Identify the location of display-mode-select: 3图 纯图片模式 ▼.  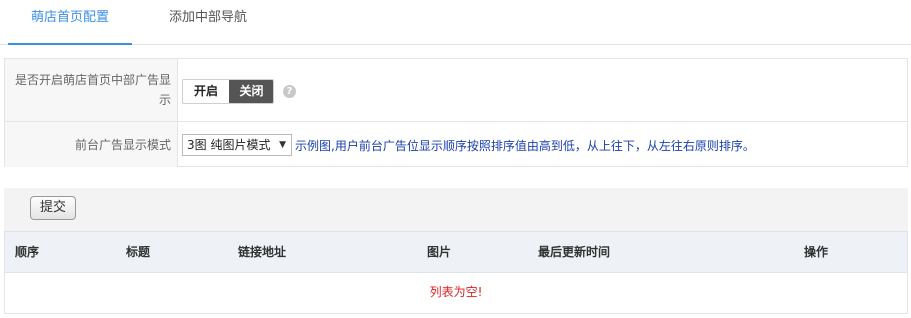
(237, 145).